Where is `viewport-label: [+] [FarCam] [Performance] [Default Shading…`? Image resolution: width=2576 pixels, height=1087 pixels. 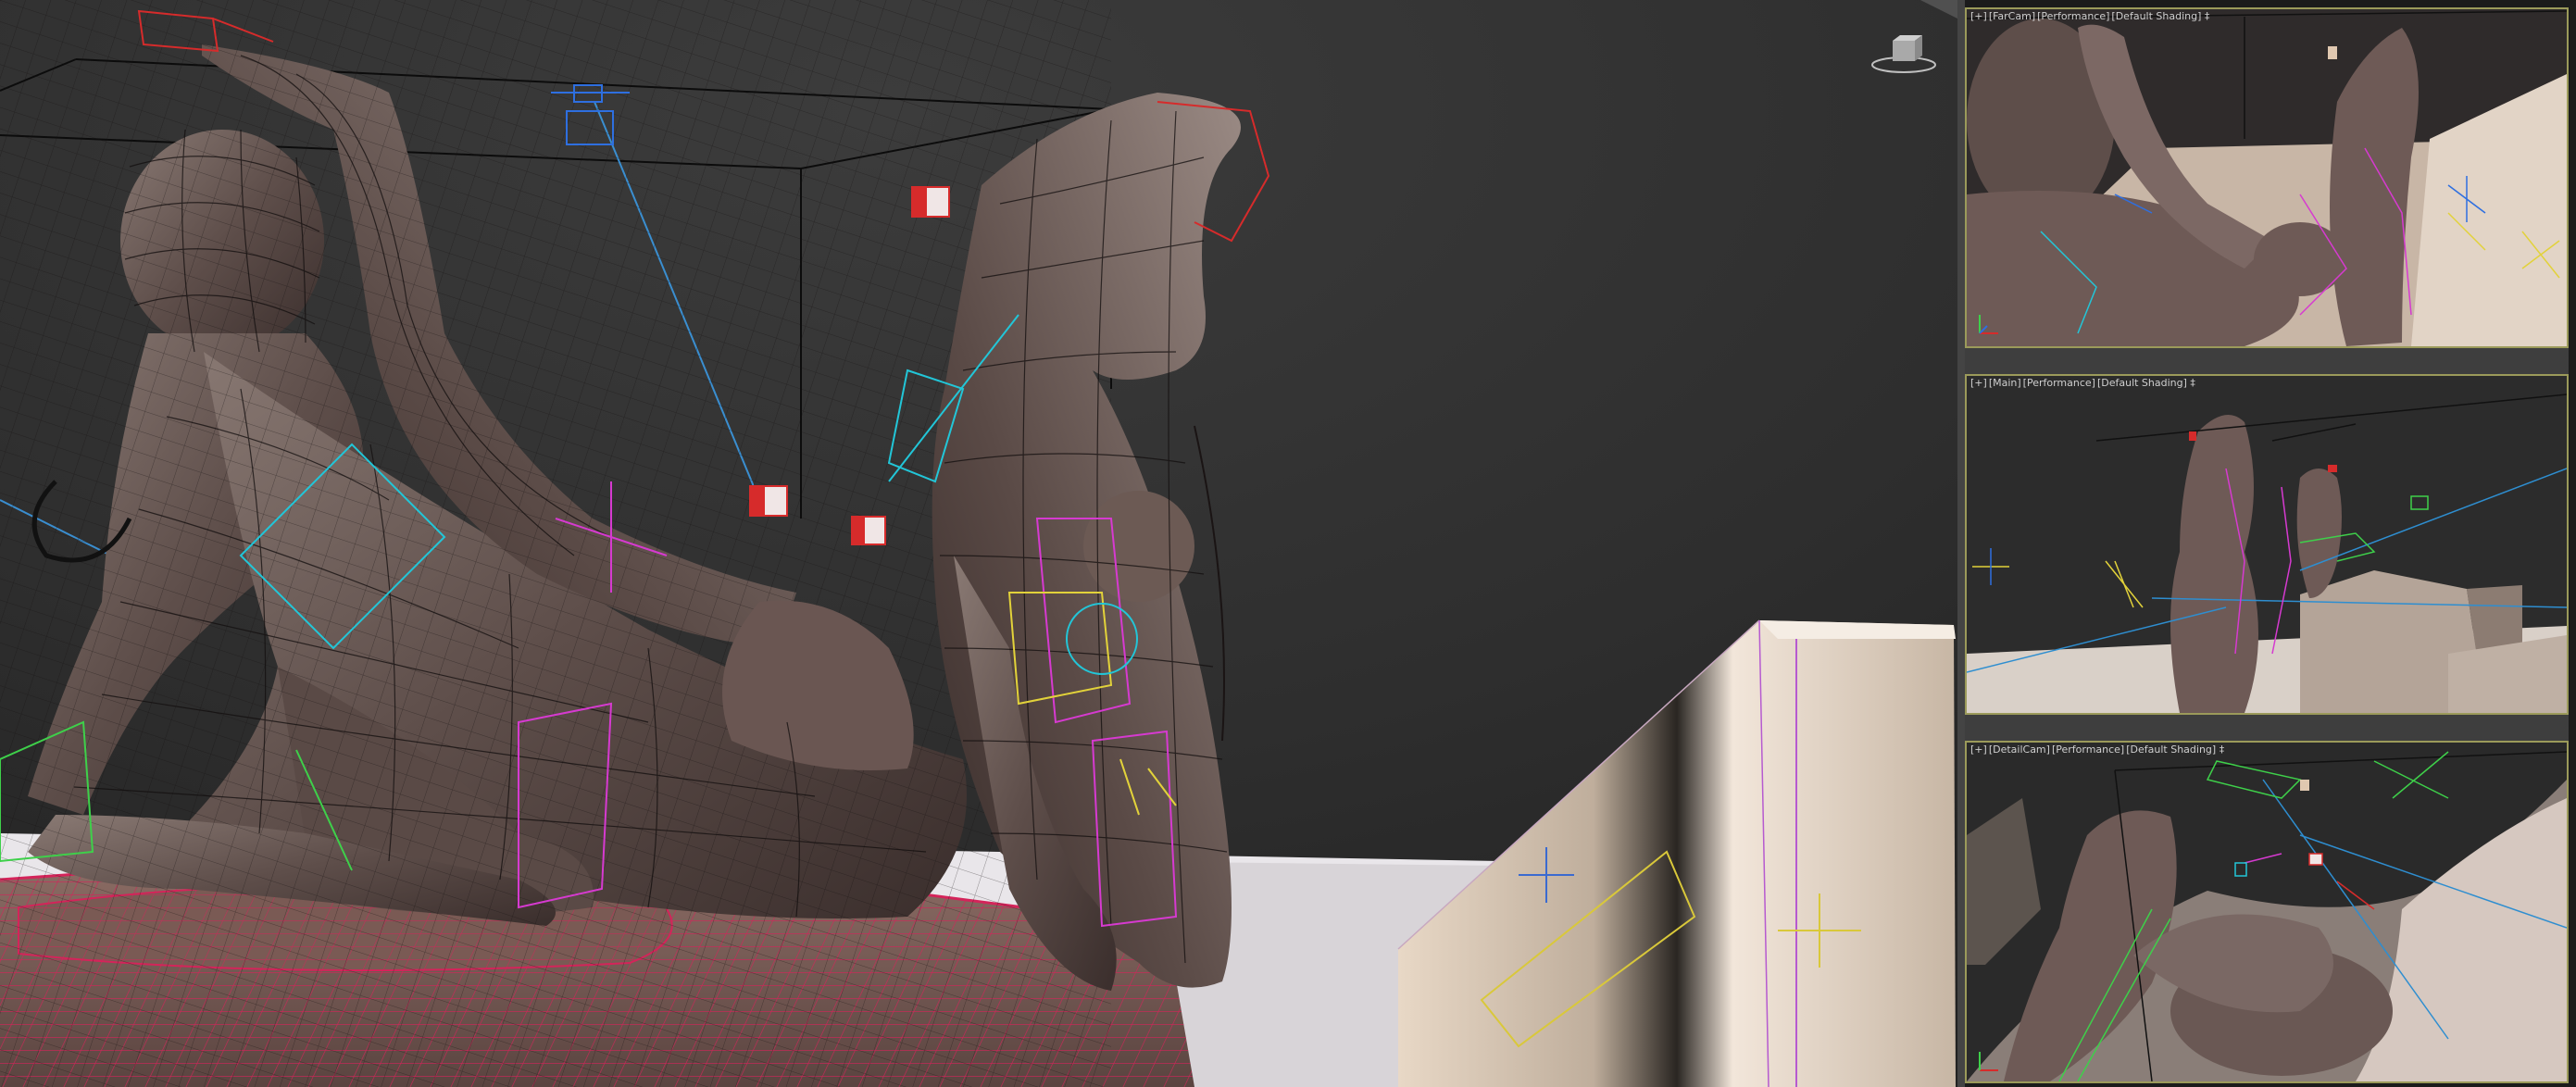 viewport-label: [+] [FarCam] [Performance] [Default Shading… is located at coordinates (2090, 16).